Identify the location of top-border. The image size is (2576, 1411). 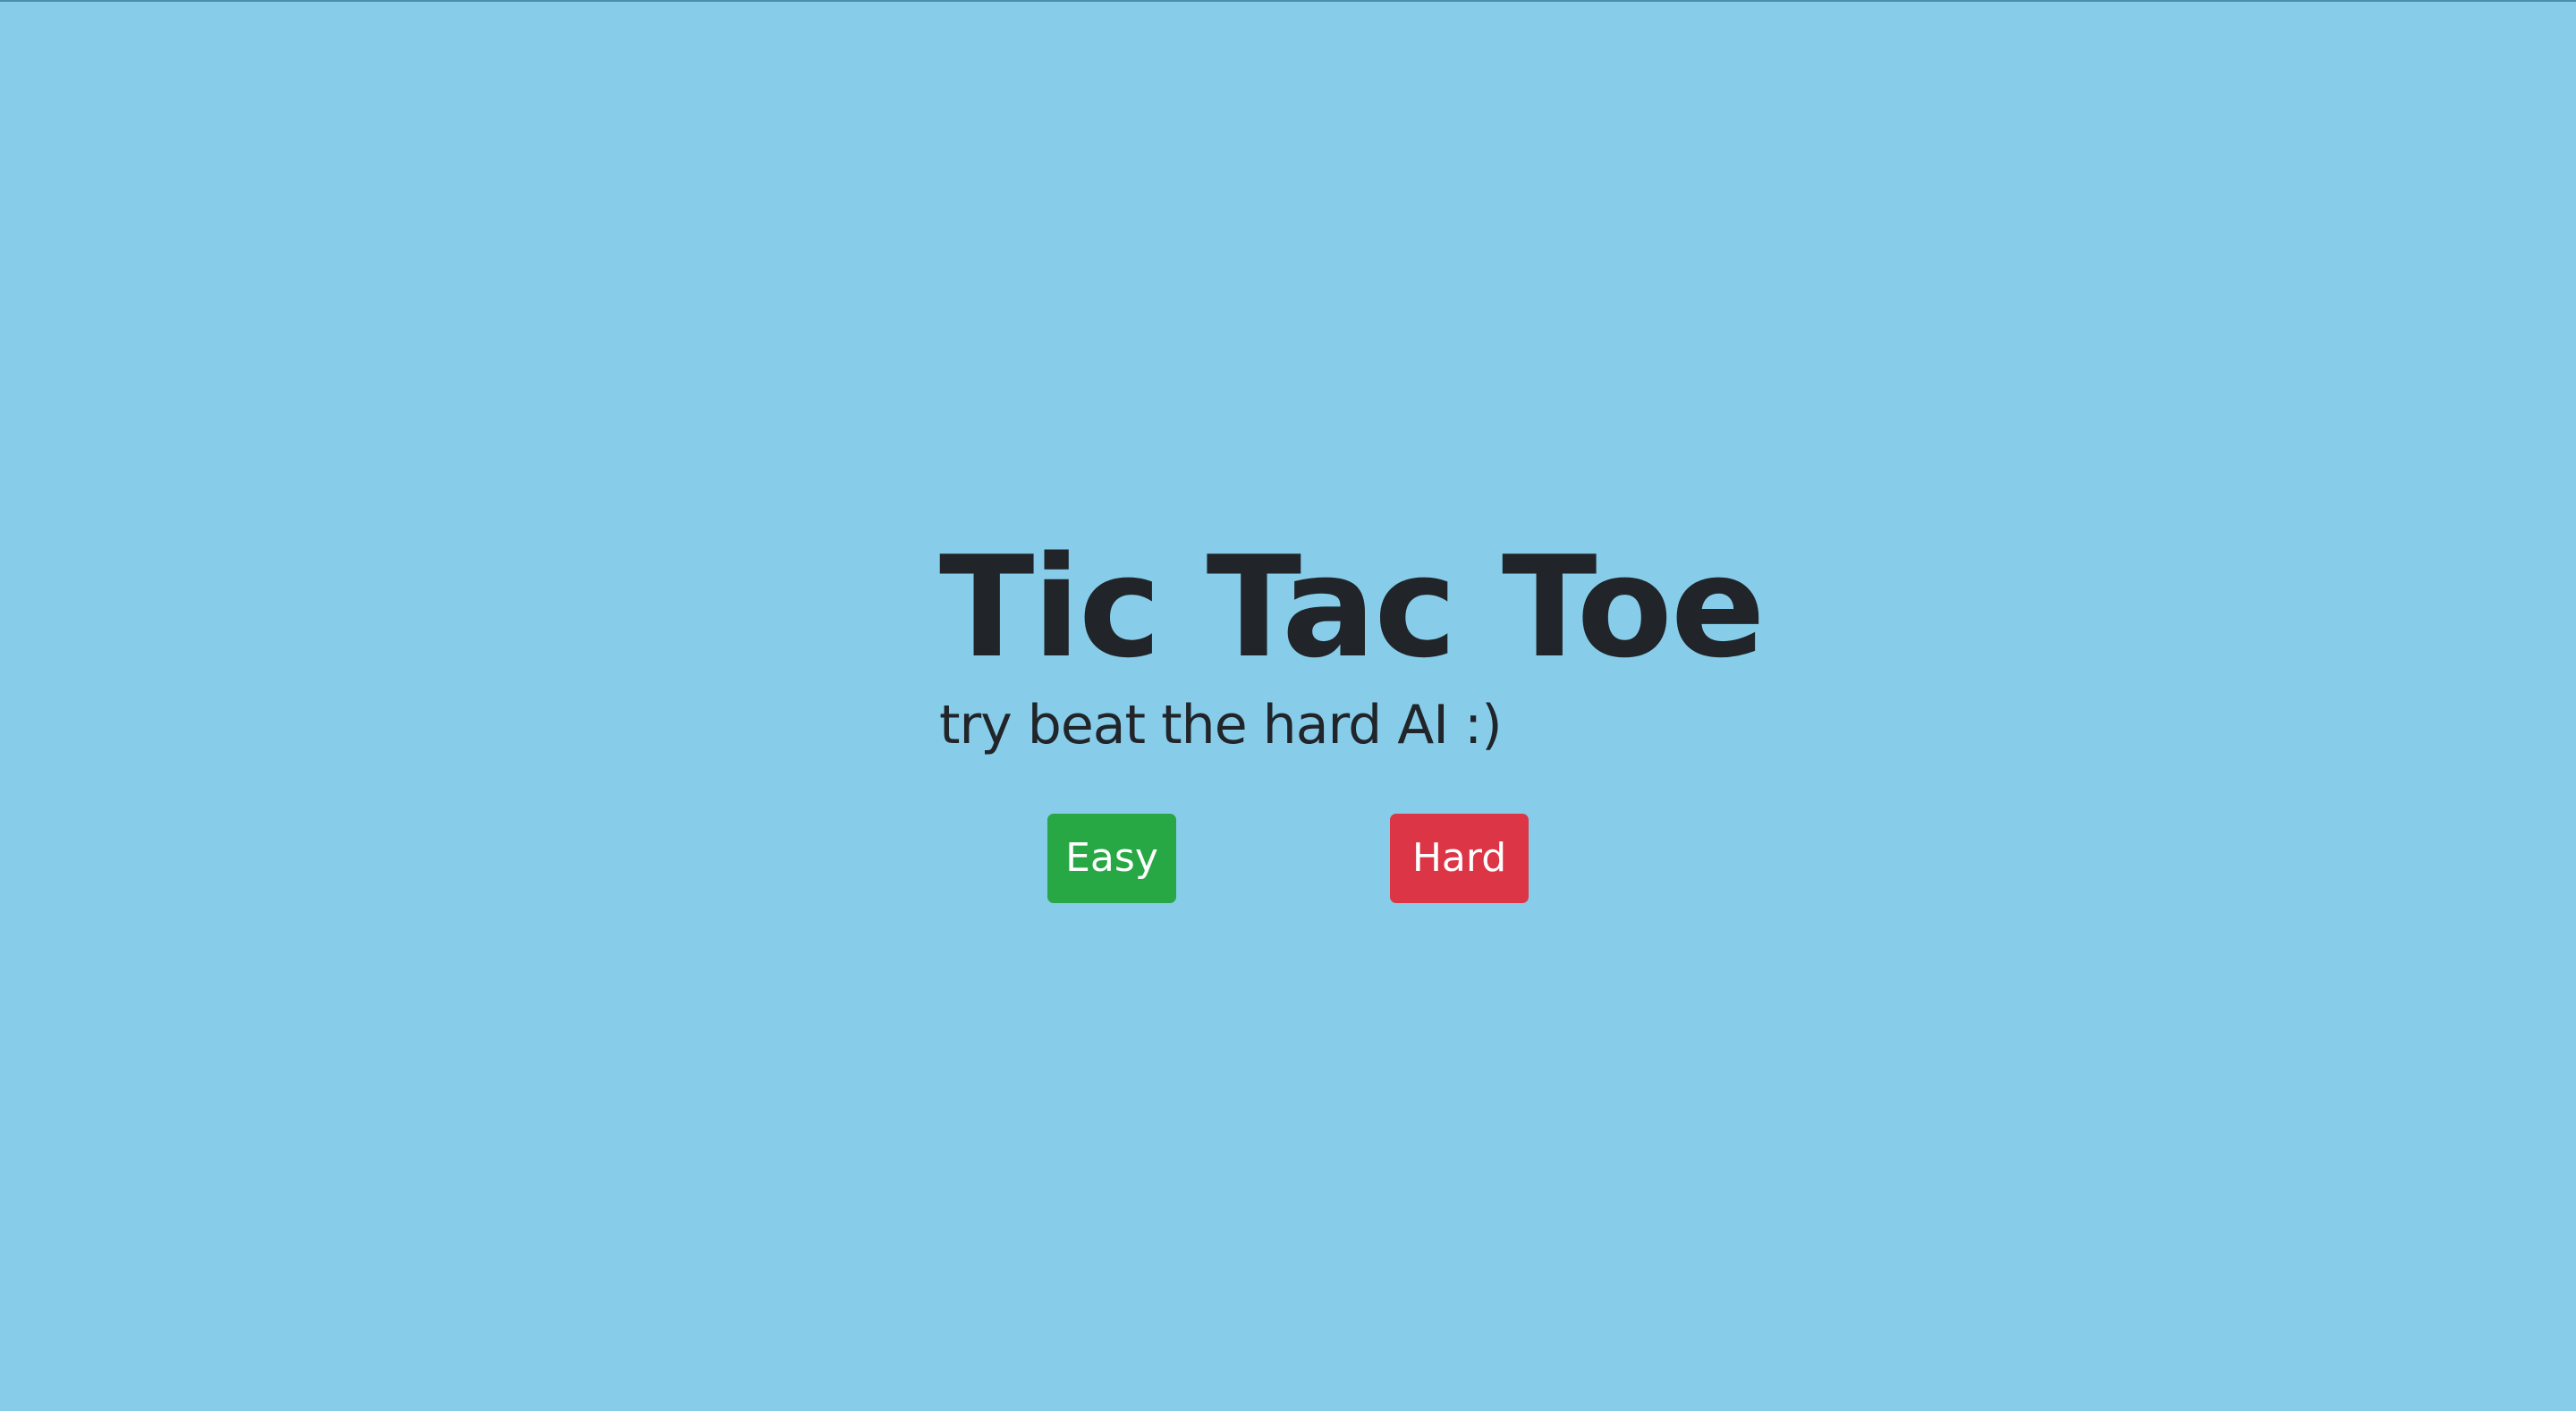
(1288, 1).